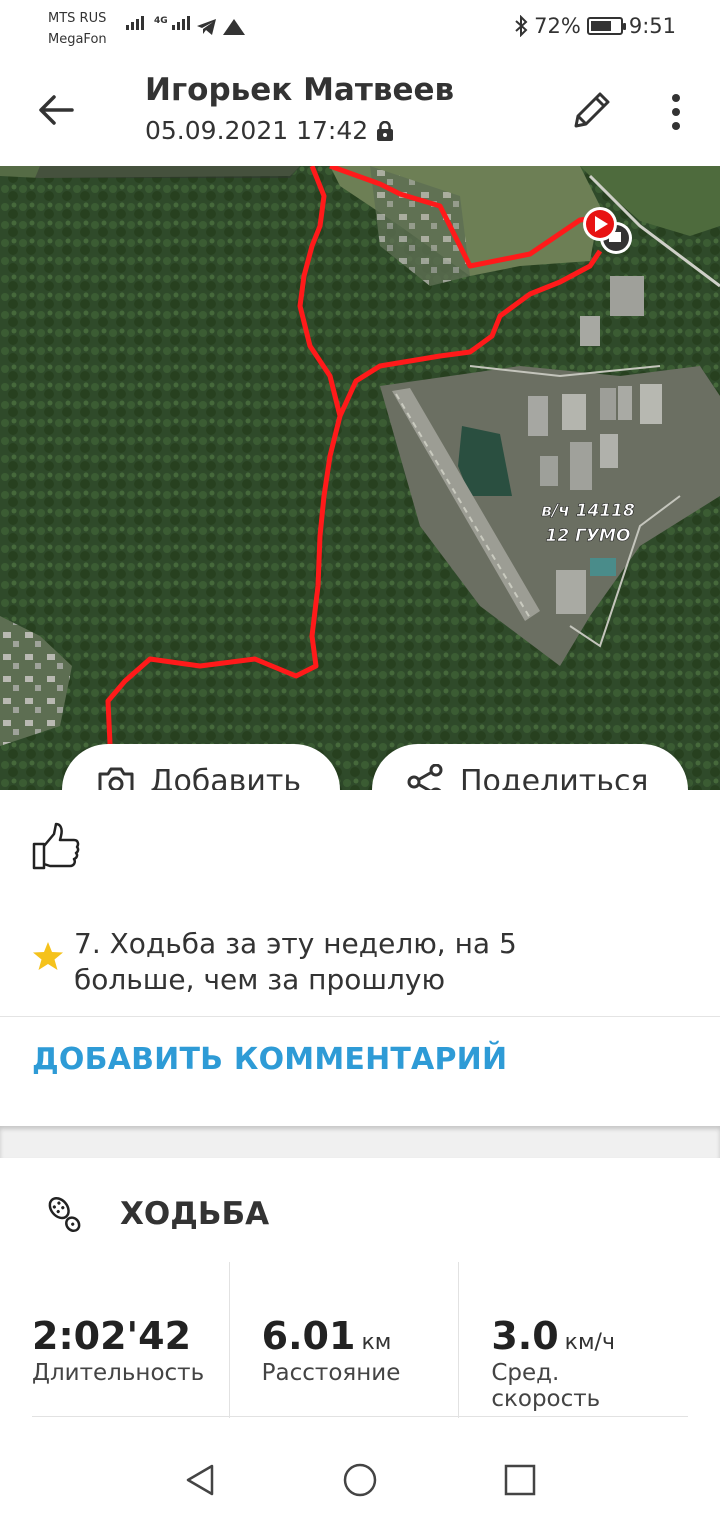 This screenshot has width=720, height=1520. What do you see at coordinates (206, 27) in the screenshot?
I see `telegram-icon` at bounding box center [206, 27].